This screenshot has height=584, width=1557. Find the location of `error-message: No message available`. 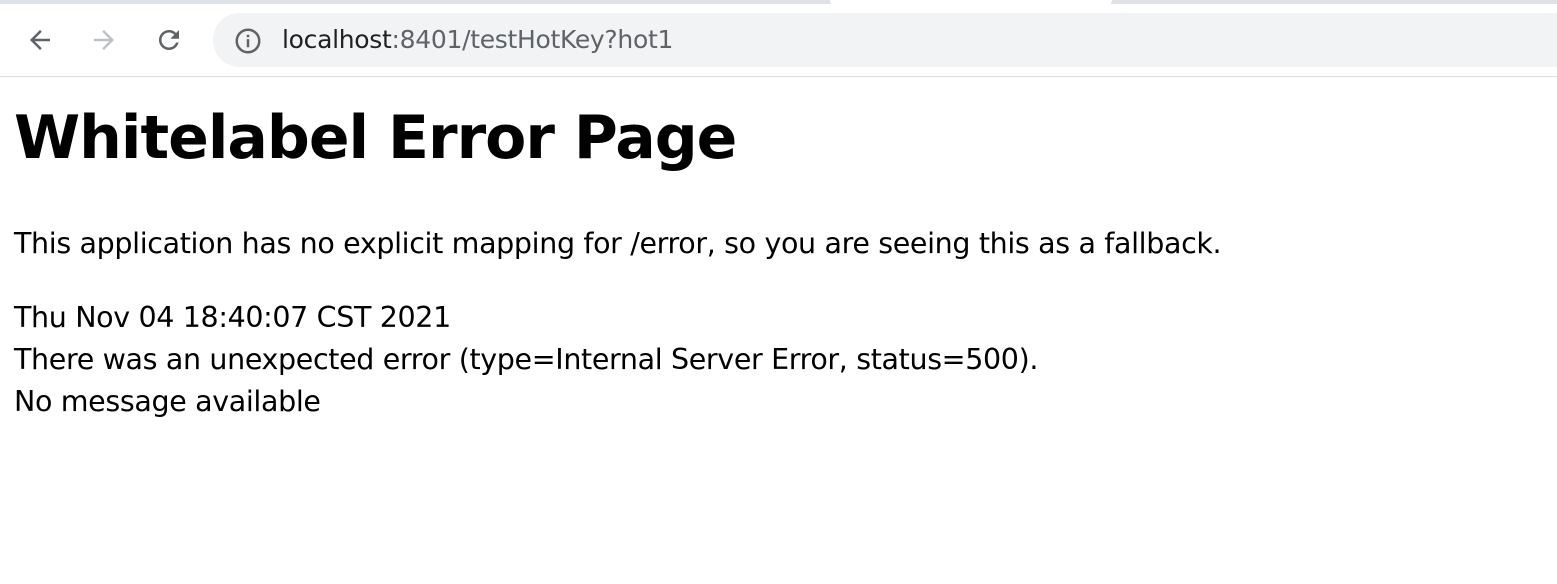

error-message: No message available is located at coordinates (167, 401).